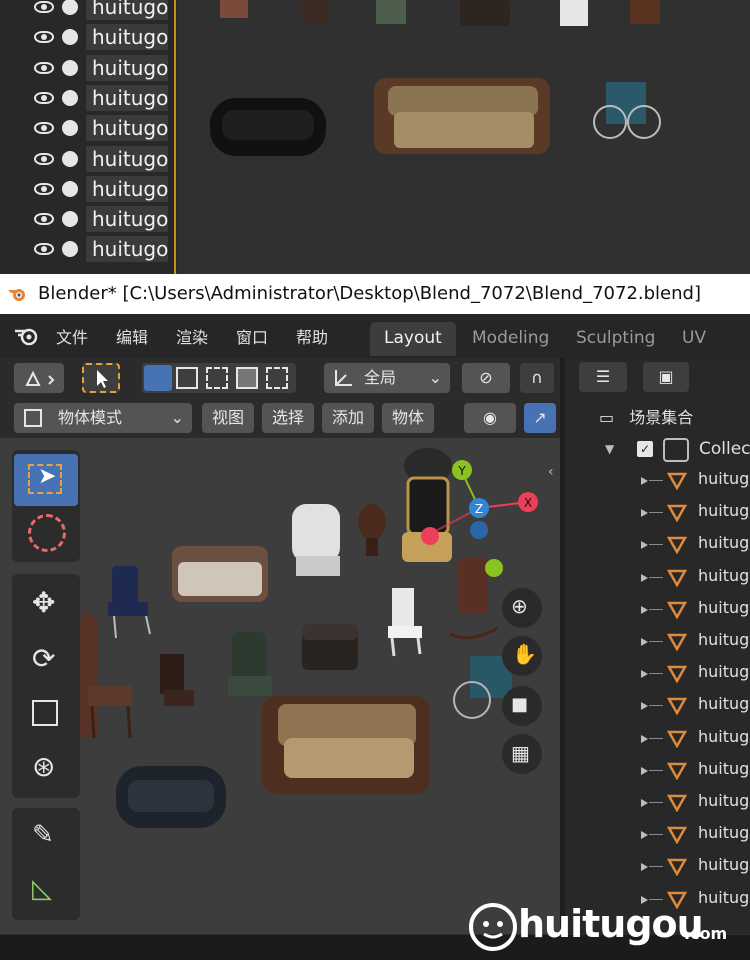  What do you see at coordinates (666, 377) in the screenshot?
I see `outliner-filter-dropdown: ▣` at bounding box center [666, 377].